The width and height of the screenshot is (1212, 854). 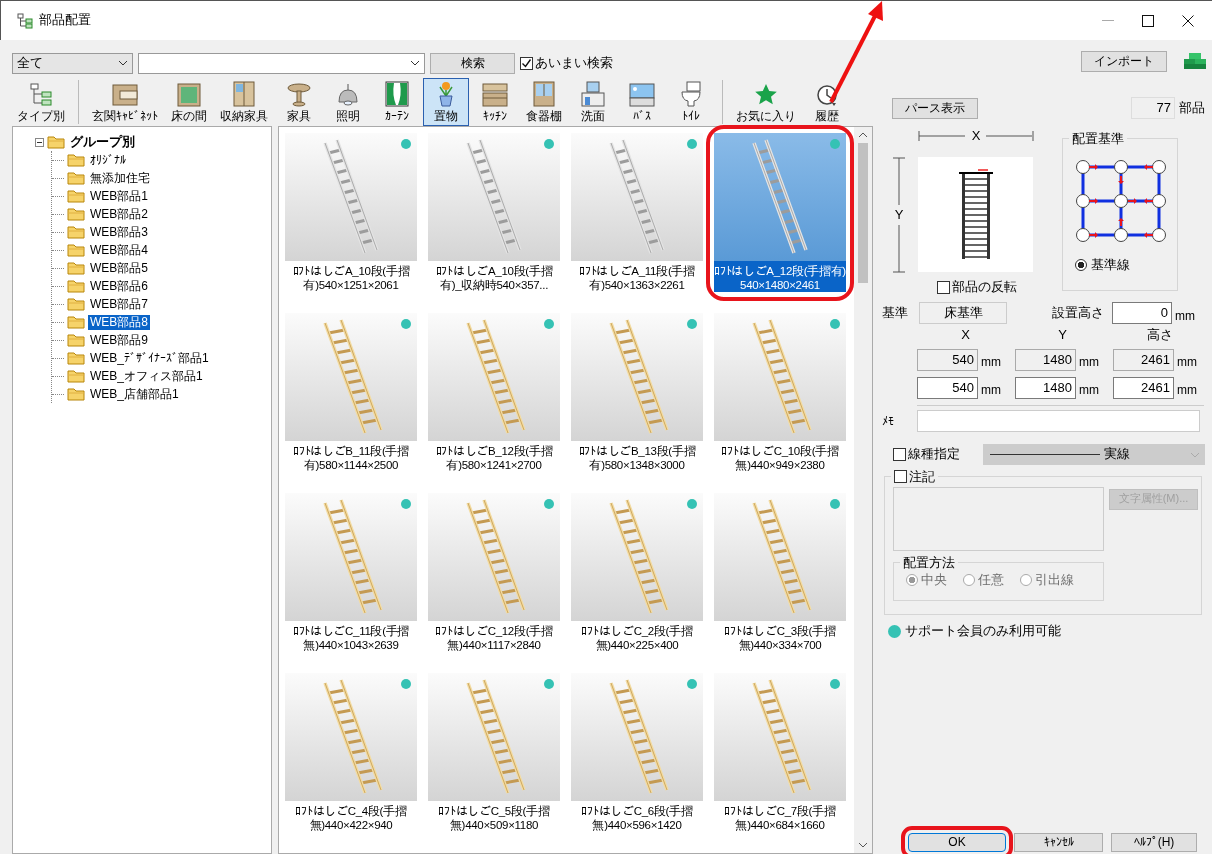 What do you see at coordinates (189, 94) in the screenshot?
I see `alcove-icon` at bounding box center [189, 94].